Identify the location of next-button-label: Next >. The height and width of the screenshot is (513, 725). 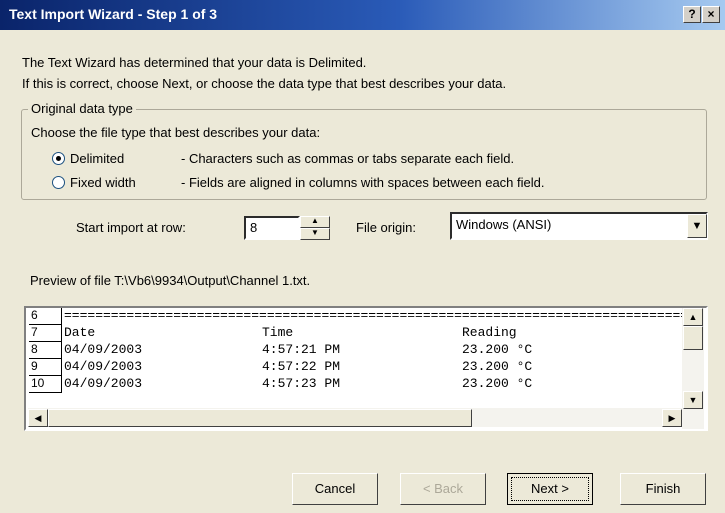
(550, 489).